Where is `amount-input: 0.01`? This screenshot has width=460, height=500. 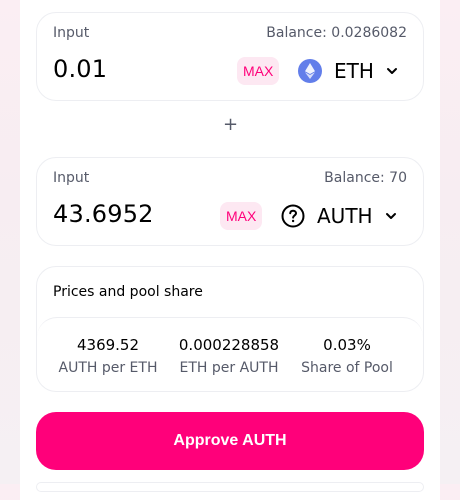
amount-input: 0.01 is located at coordinates (80, 69).